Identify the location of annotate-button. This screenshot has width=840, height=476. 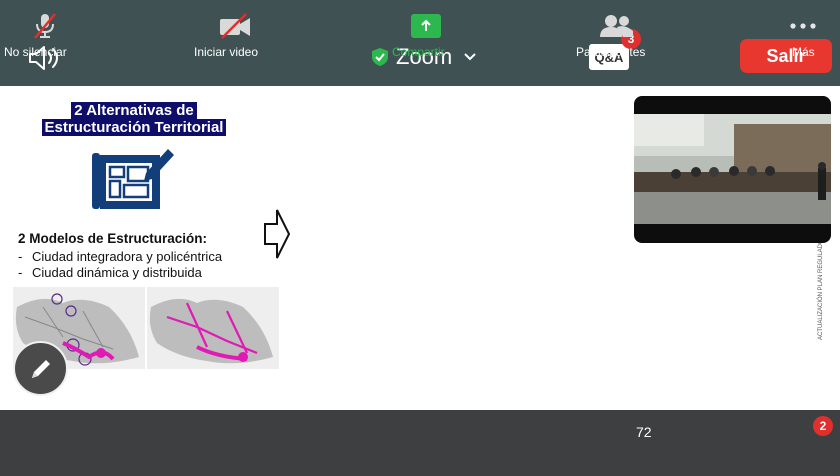
(40, 368).